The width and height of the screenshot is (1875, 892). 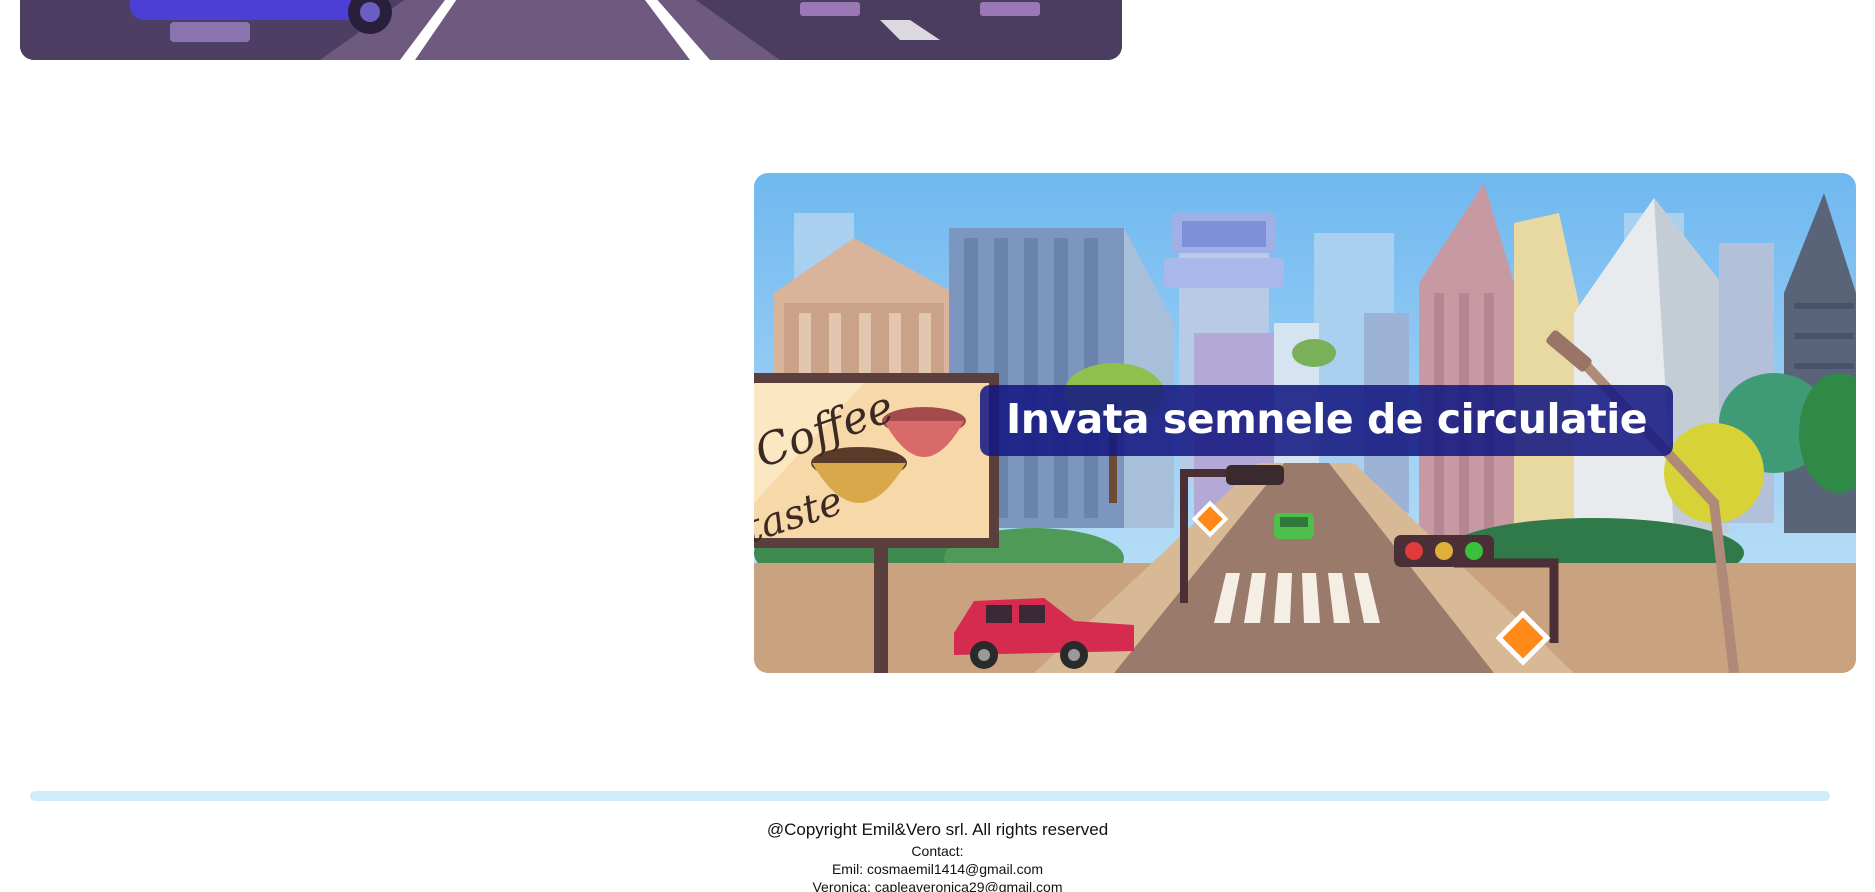 I want to click on contact-emil: Emil: cosmaemil1414@gmail.com, so click(x=937, y=869).